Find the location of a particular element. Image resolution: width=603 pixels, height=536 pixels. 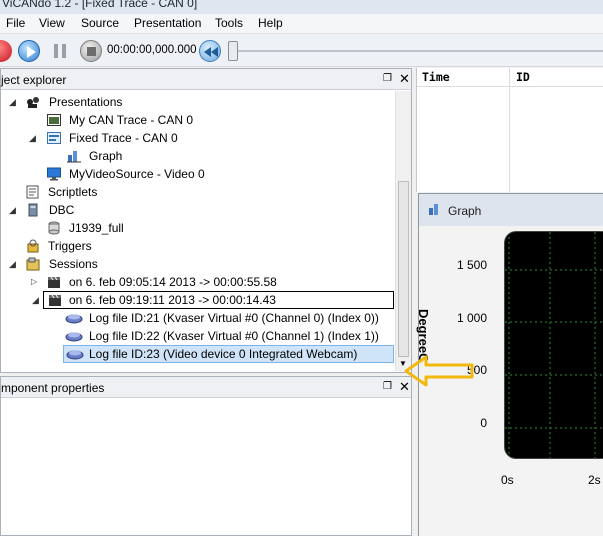

project-explorer-title: ject explorer is located at coordinates (34, 80).